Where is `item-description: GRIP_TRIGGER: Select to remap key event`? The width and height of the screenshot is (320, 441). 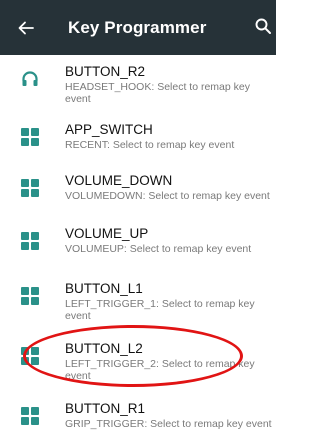
item-description: GRIP_TRIGGER: Select to remap key event is located at coordinates (168, 424).